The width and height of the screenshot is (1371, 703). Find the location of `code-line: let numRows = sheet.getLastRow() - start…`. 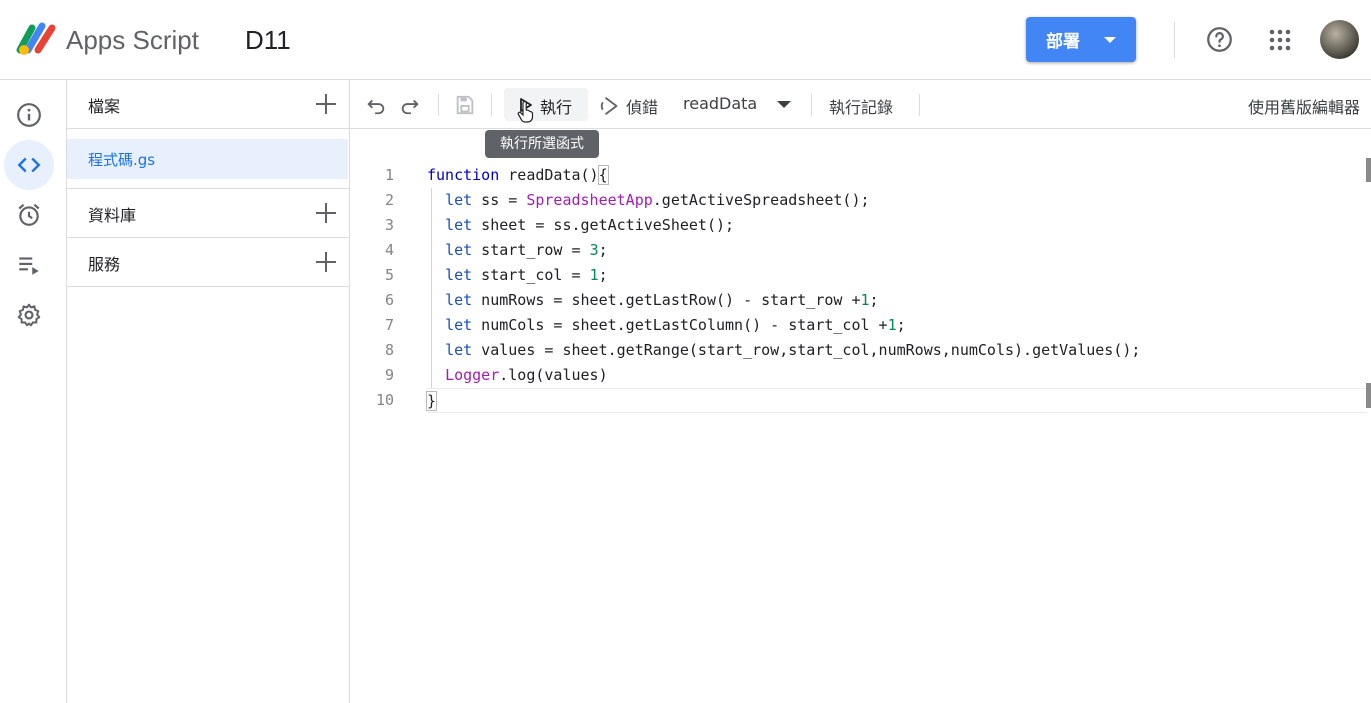

code-line: let numRows = sheet.getLastRow() - start… is located at coordinates (897, 300).